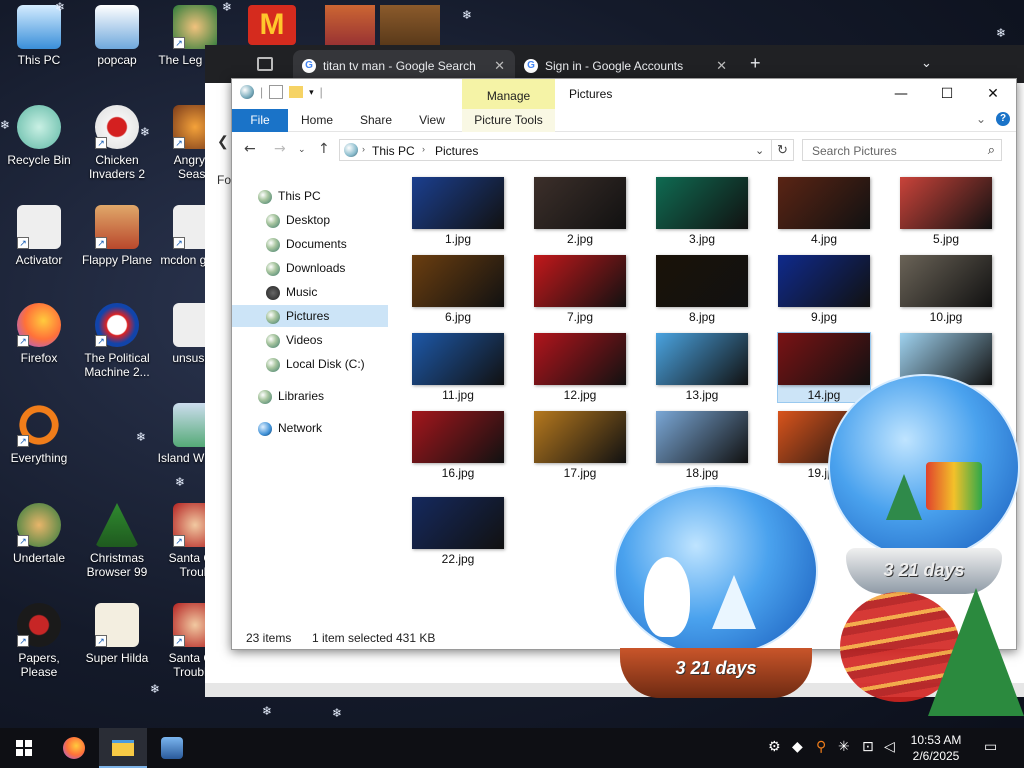 The image size is (1024, 768). Describe the element at coordinates (74, 748) in the screenshot. I see `taskbar-firefox` at that location.